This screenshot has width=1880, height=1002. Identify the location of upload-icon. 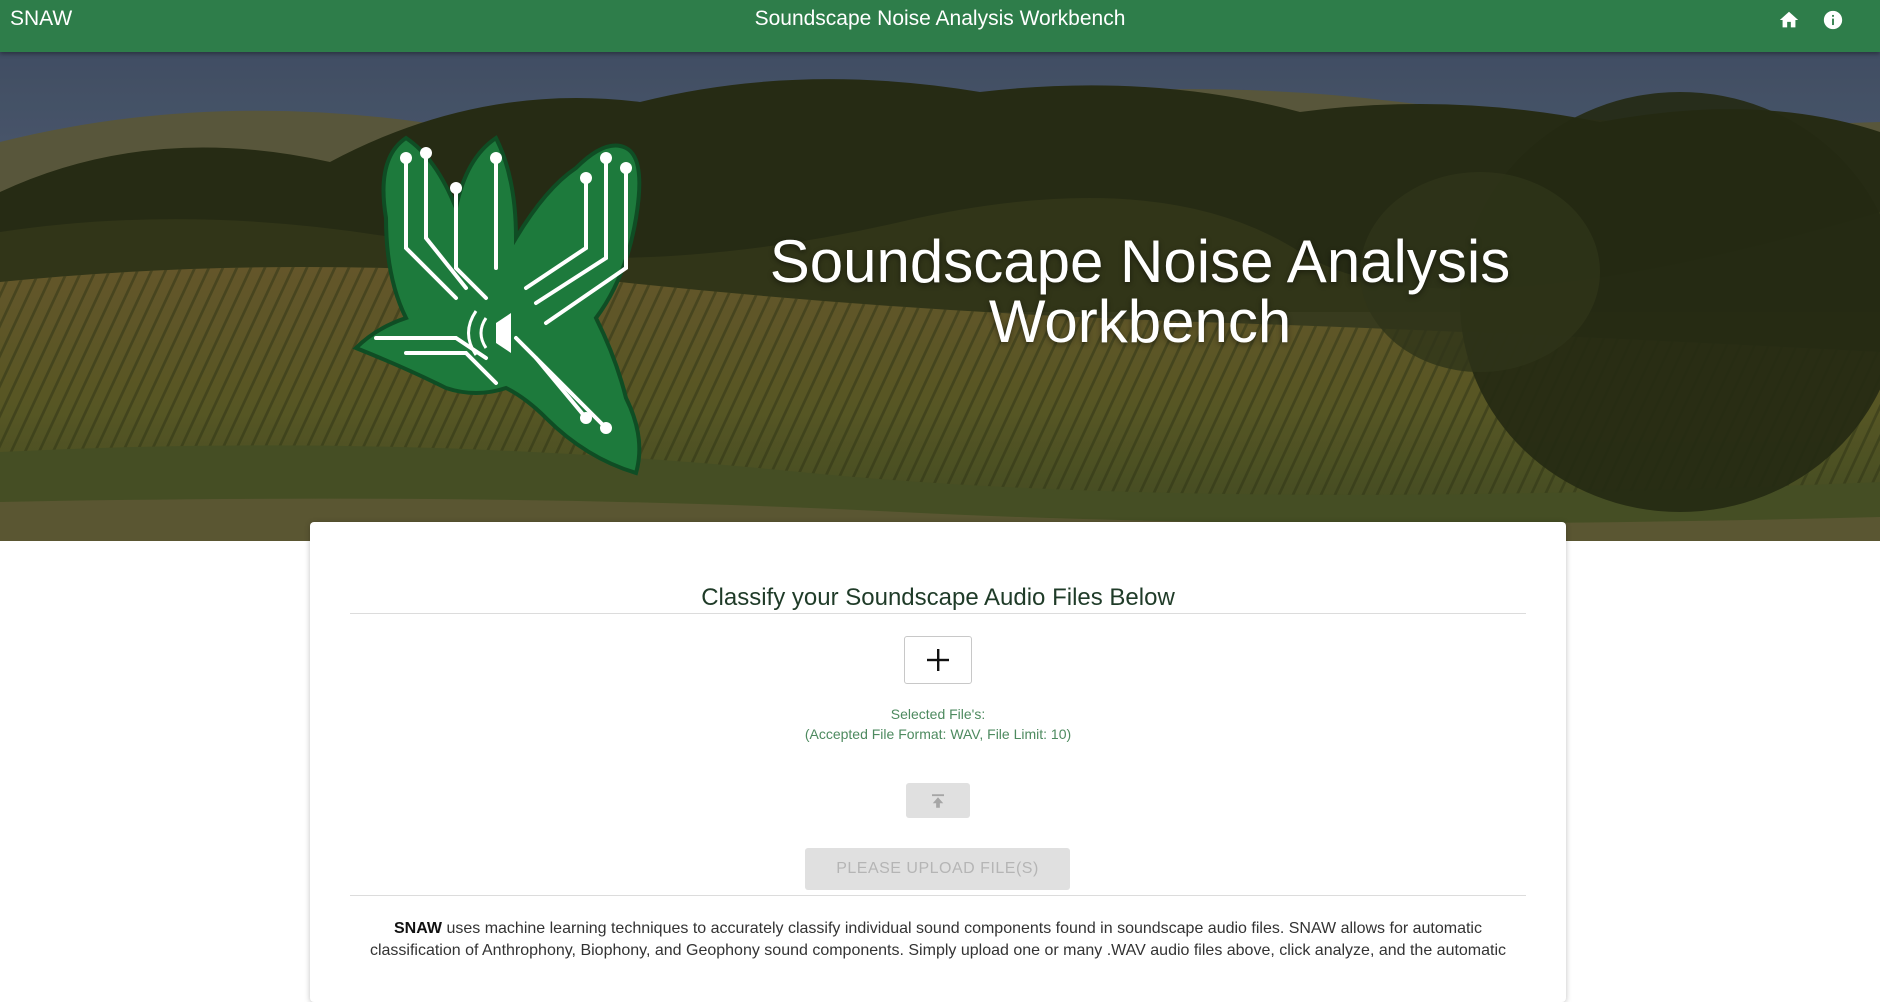
(938, 800).